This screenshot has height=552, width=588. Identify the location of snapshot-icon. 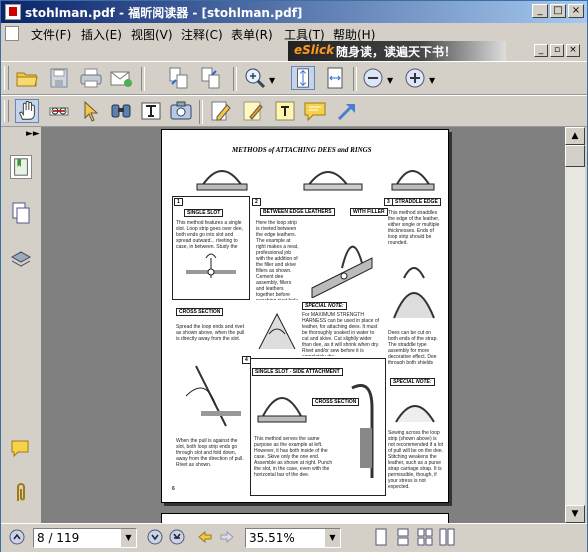
(181, 111).